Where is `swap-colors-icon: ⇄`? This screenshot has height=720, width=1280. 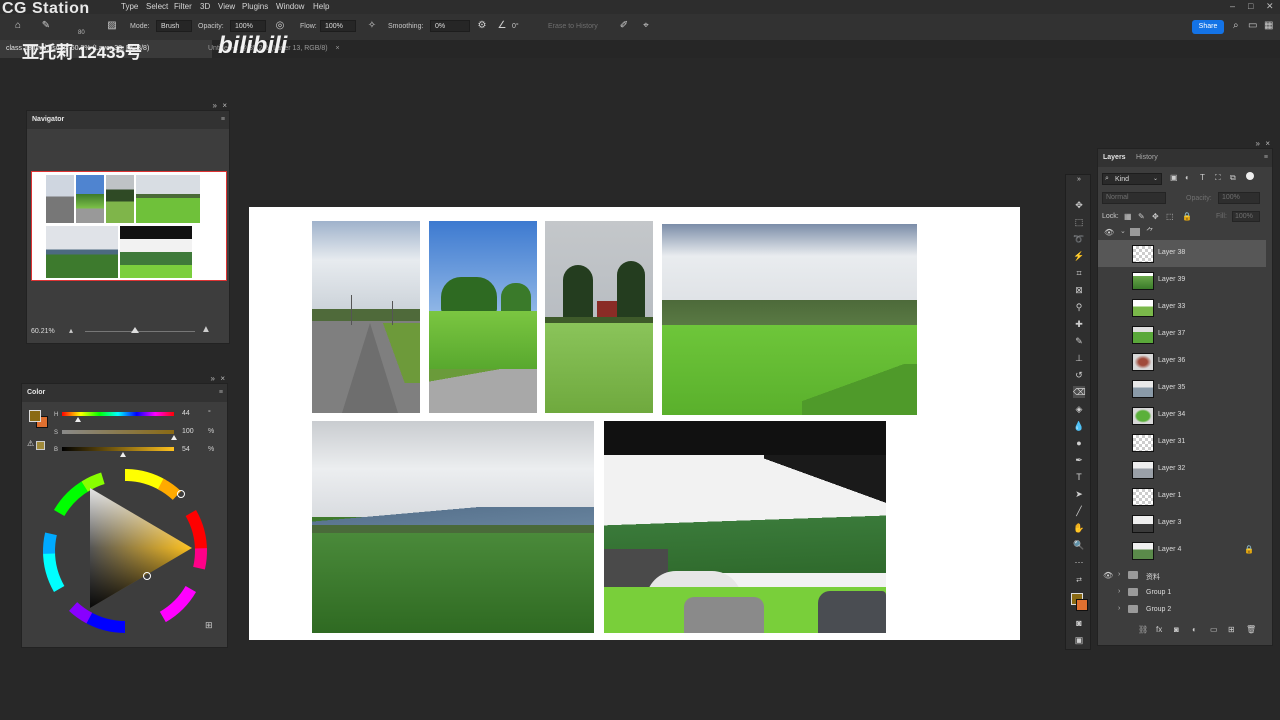
swap-colors-icon: ⇄ is located at coordinates (1079, 581).